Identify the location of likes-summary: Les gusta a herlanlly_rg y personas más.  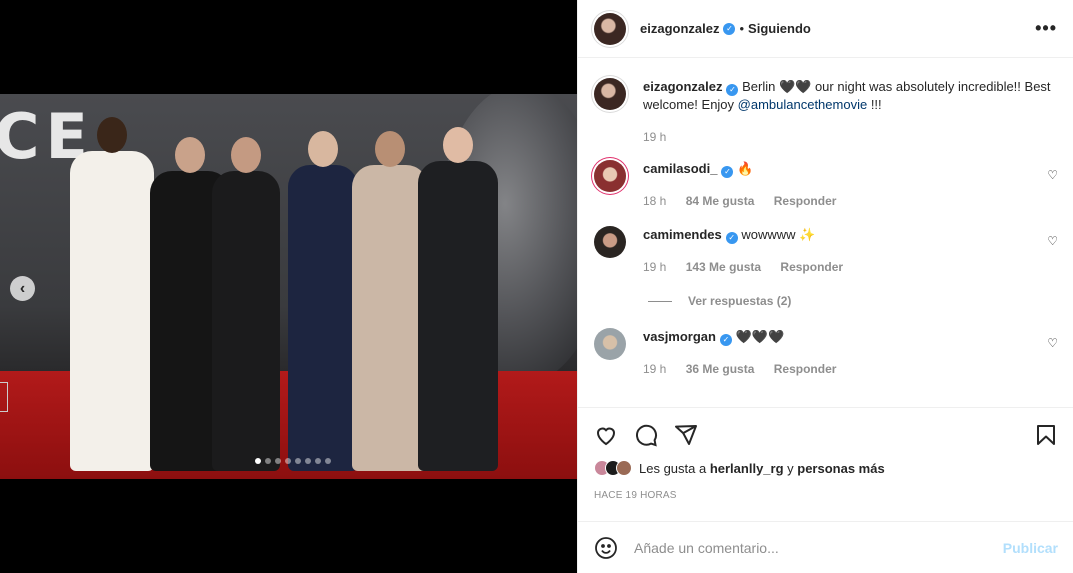
(826, 468).